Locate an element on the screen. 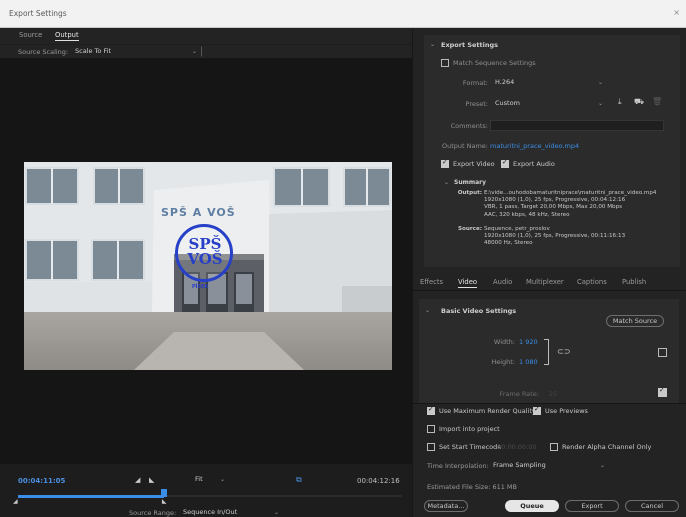 The width and height of the screenshot is (686, 517). time-interpolation-value: Frame Sampling is located at coordinates (519, 465).